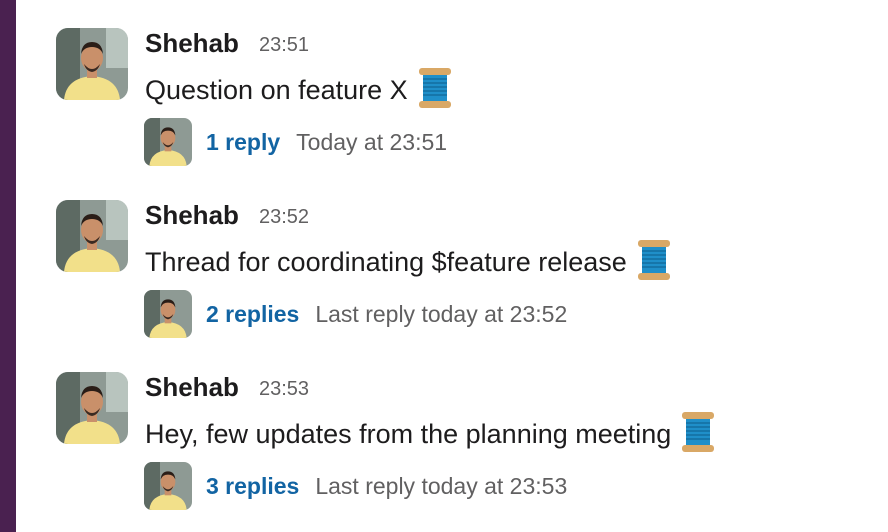 The image size is (888, 532). Describe the element at coordinates (284, 389) in the screenshot. I see `message-timestamp: 23:53` at that location.